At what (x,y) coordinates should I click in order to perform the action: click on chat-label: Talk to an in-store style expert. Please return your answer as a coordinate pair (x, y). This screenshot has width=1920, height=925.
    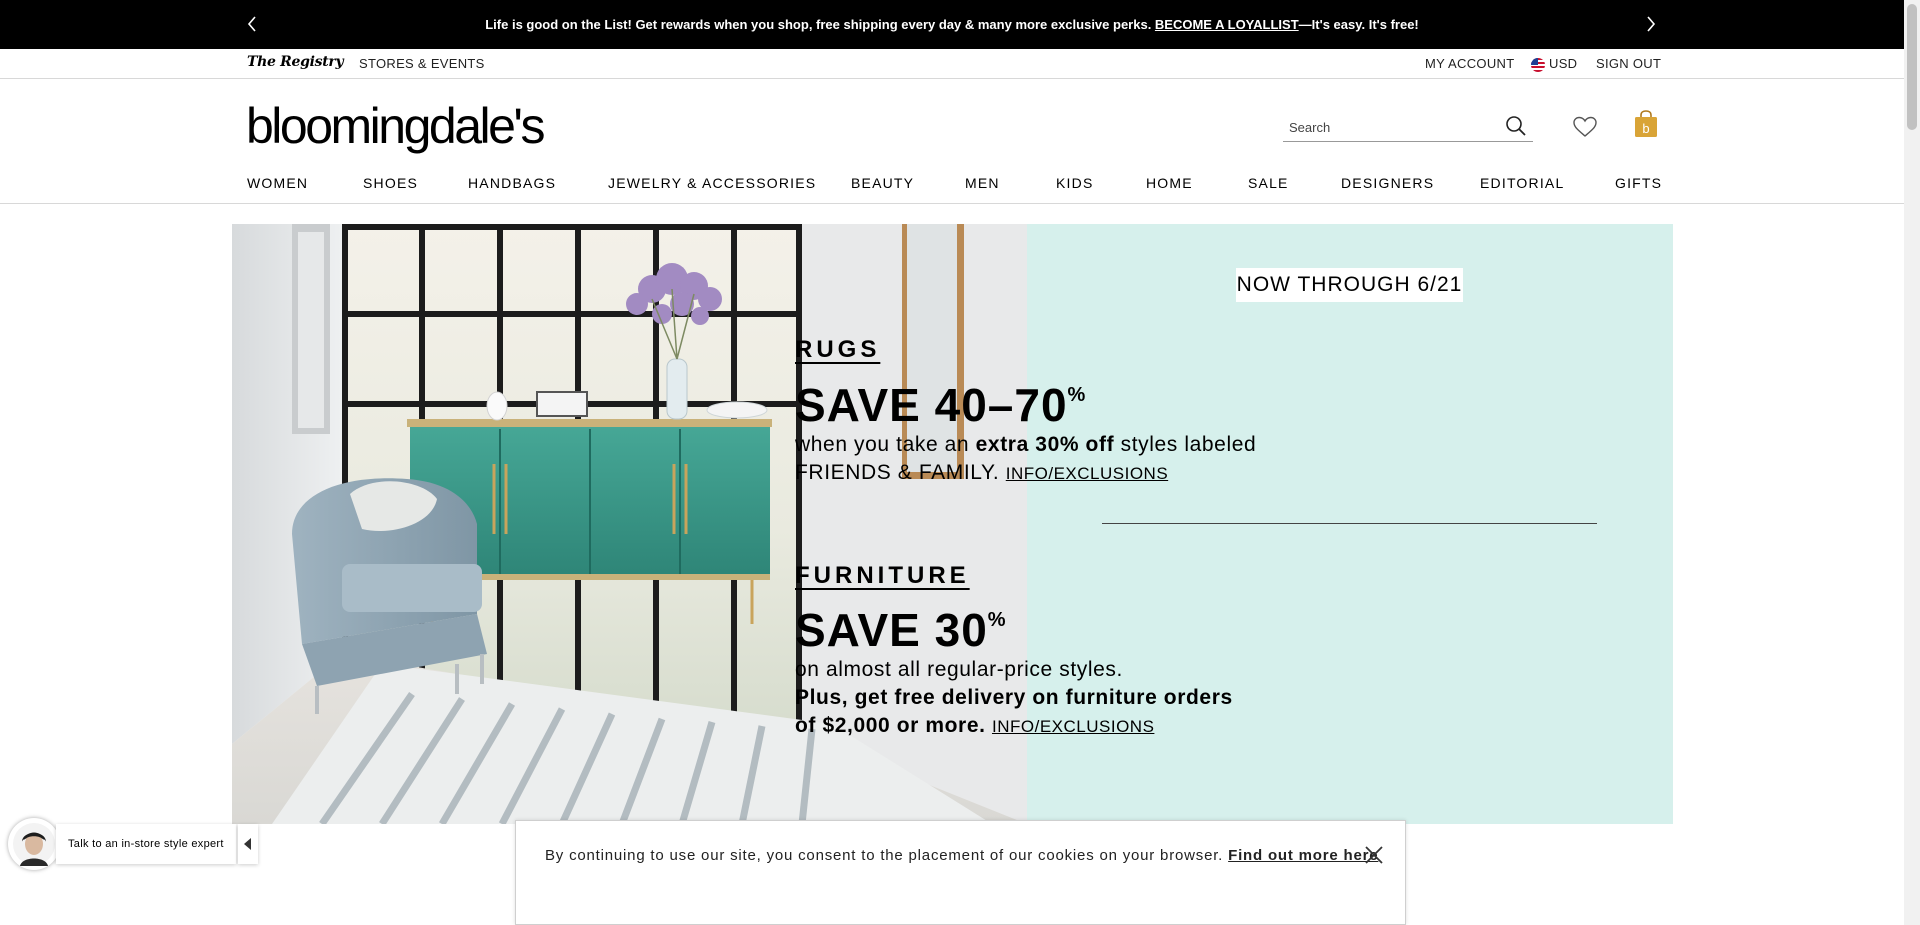
    Looking at the image, I should click on (146, 844).